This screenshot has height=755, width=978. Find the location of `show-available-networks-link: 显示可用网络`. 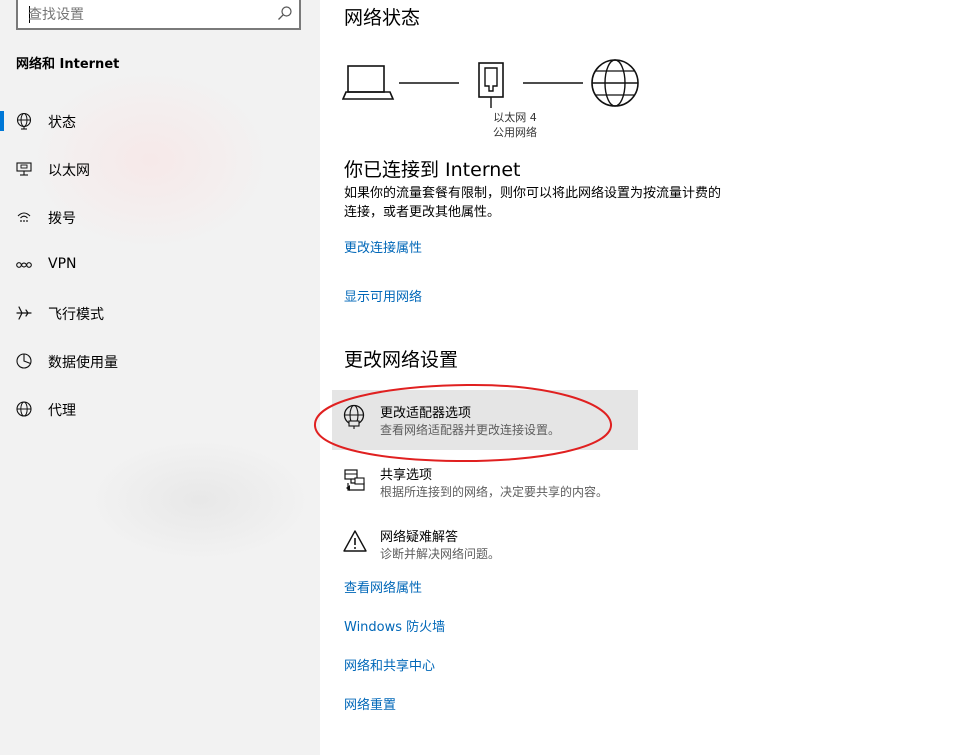

show-available-networks-link: 显示可用网络 is located at coordinates (383, 295).